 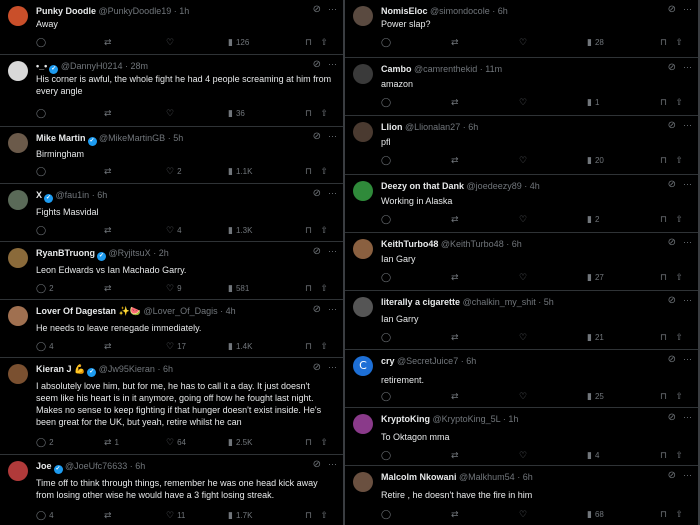 What do you see at coordinates (593, 103) in the screenshot?
I see `views-button: ▮ 1` at bounding box center [593, 103].